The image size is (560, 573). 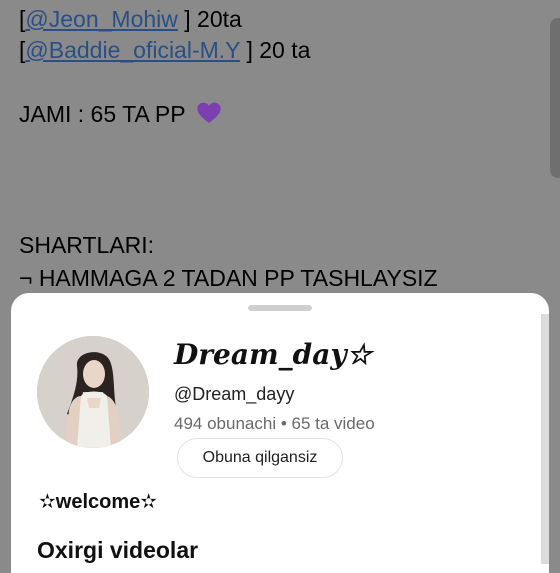 What do you see at coordinates (132, 50) in the screenshot?
I see `mention-link: @Baddie_oficial-M.Y` at bounding box center [132, 50].